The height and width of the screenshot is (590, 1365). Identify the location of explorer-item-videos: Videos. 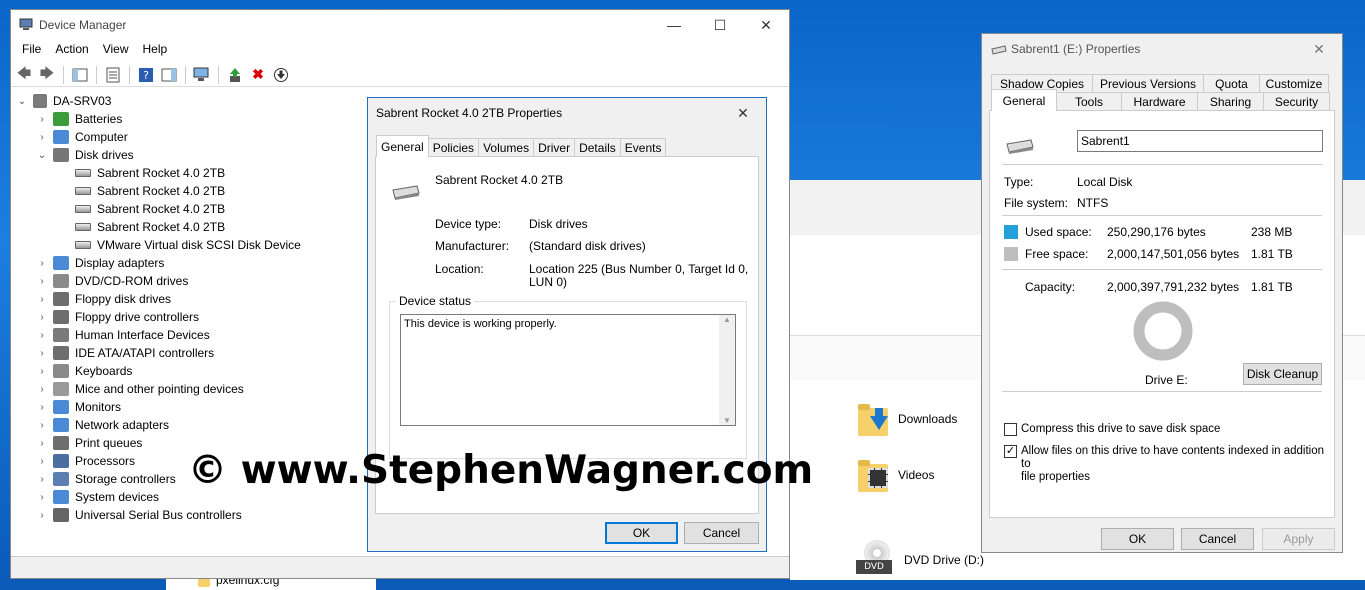
(896, 475).